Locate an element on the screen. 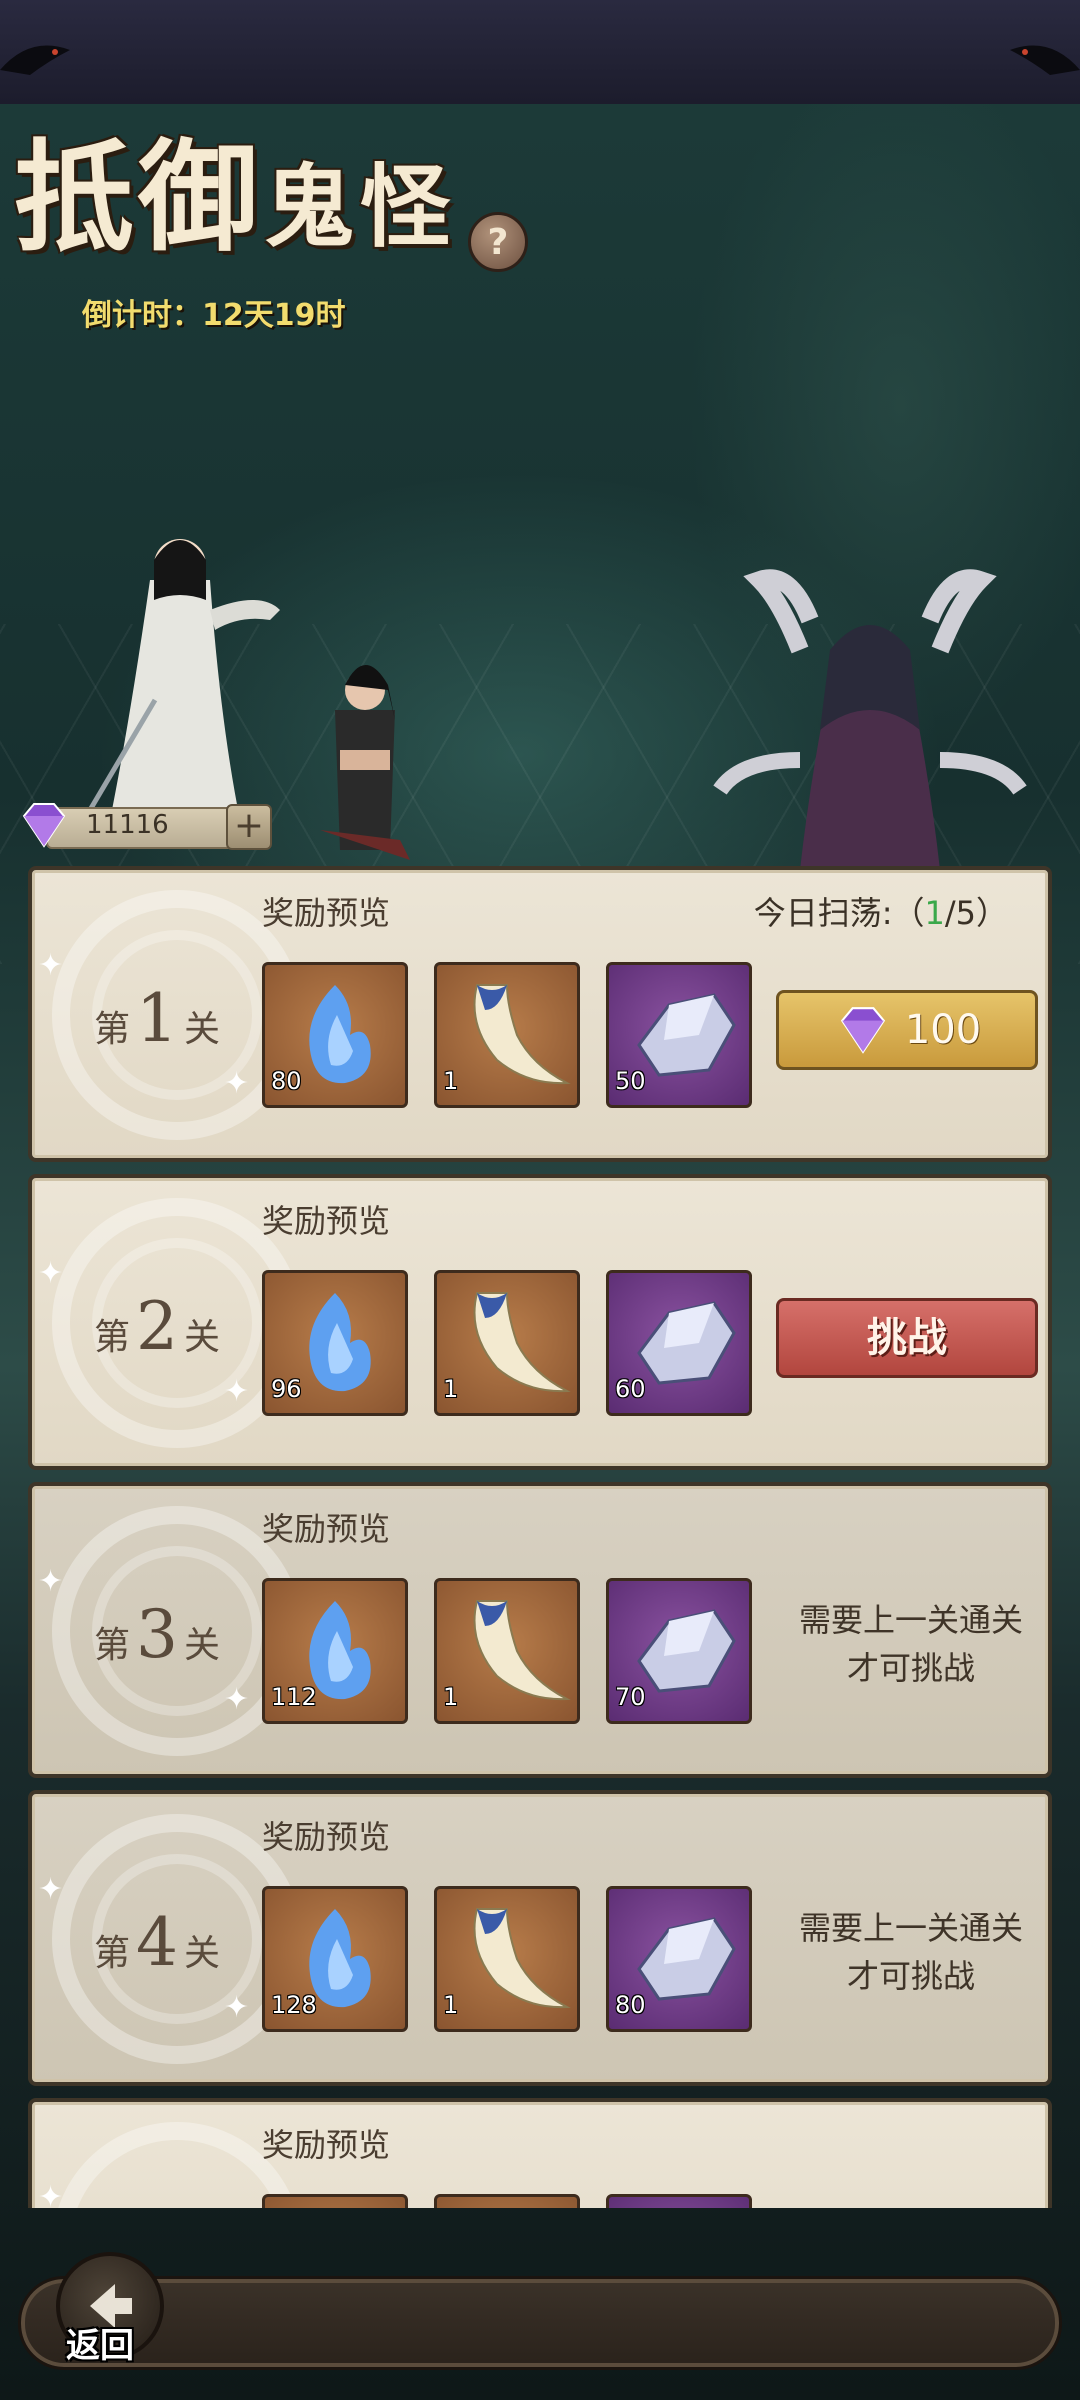 The width and height of the screenshot is (1080, 2400). gem-amount: 11116 is located at coordinates (127, 825).